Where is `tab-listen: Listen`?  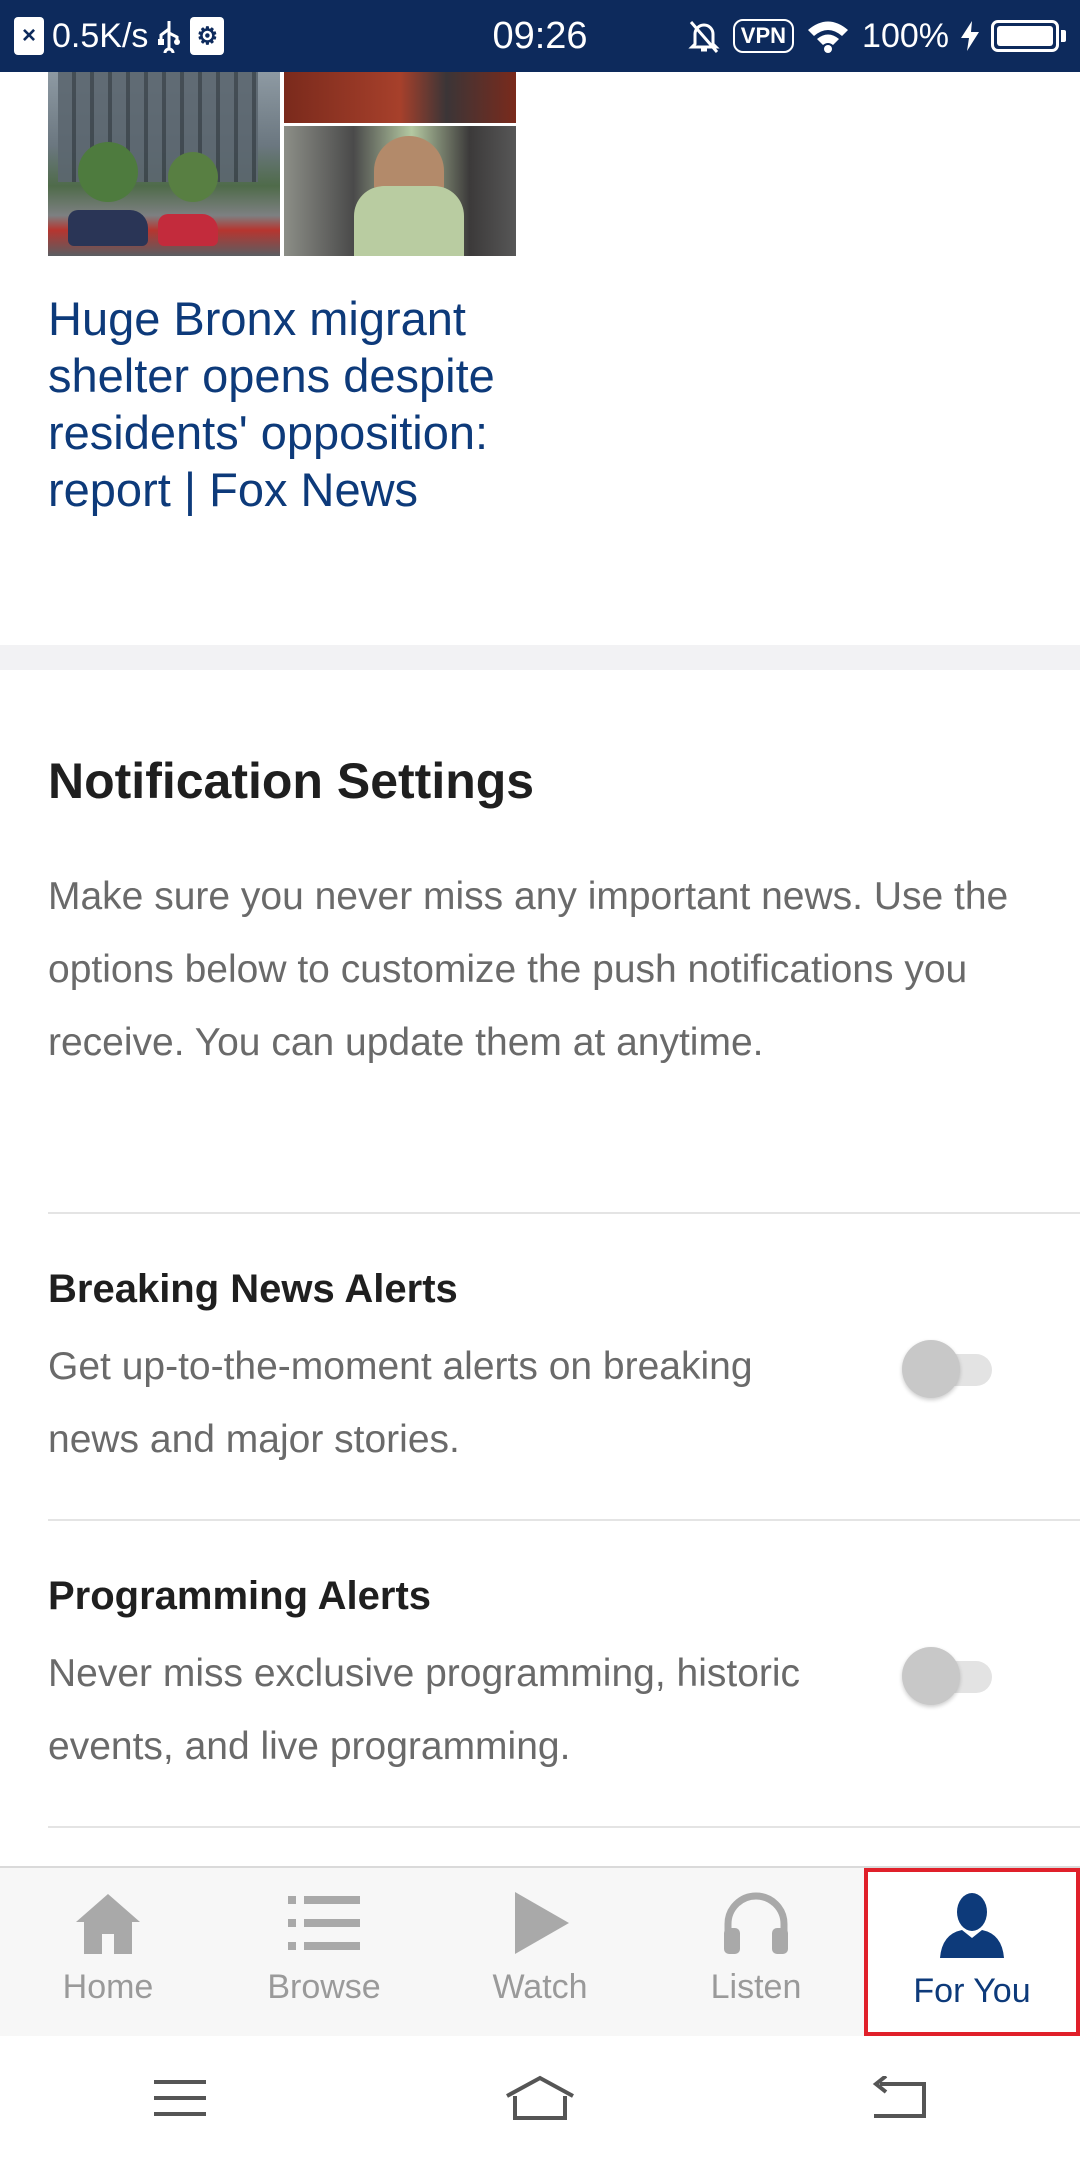 tab-listen: Listen is located at coordinates (756, 1952).